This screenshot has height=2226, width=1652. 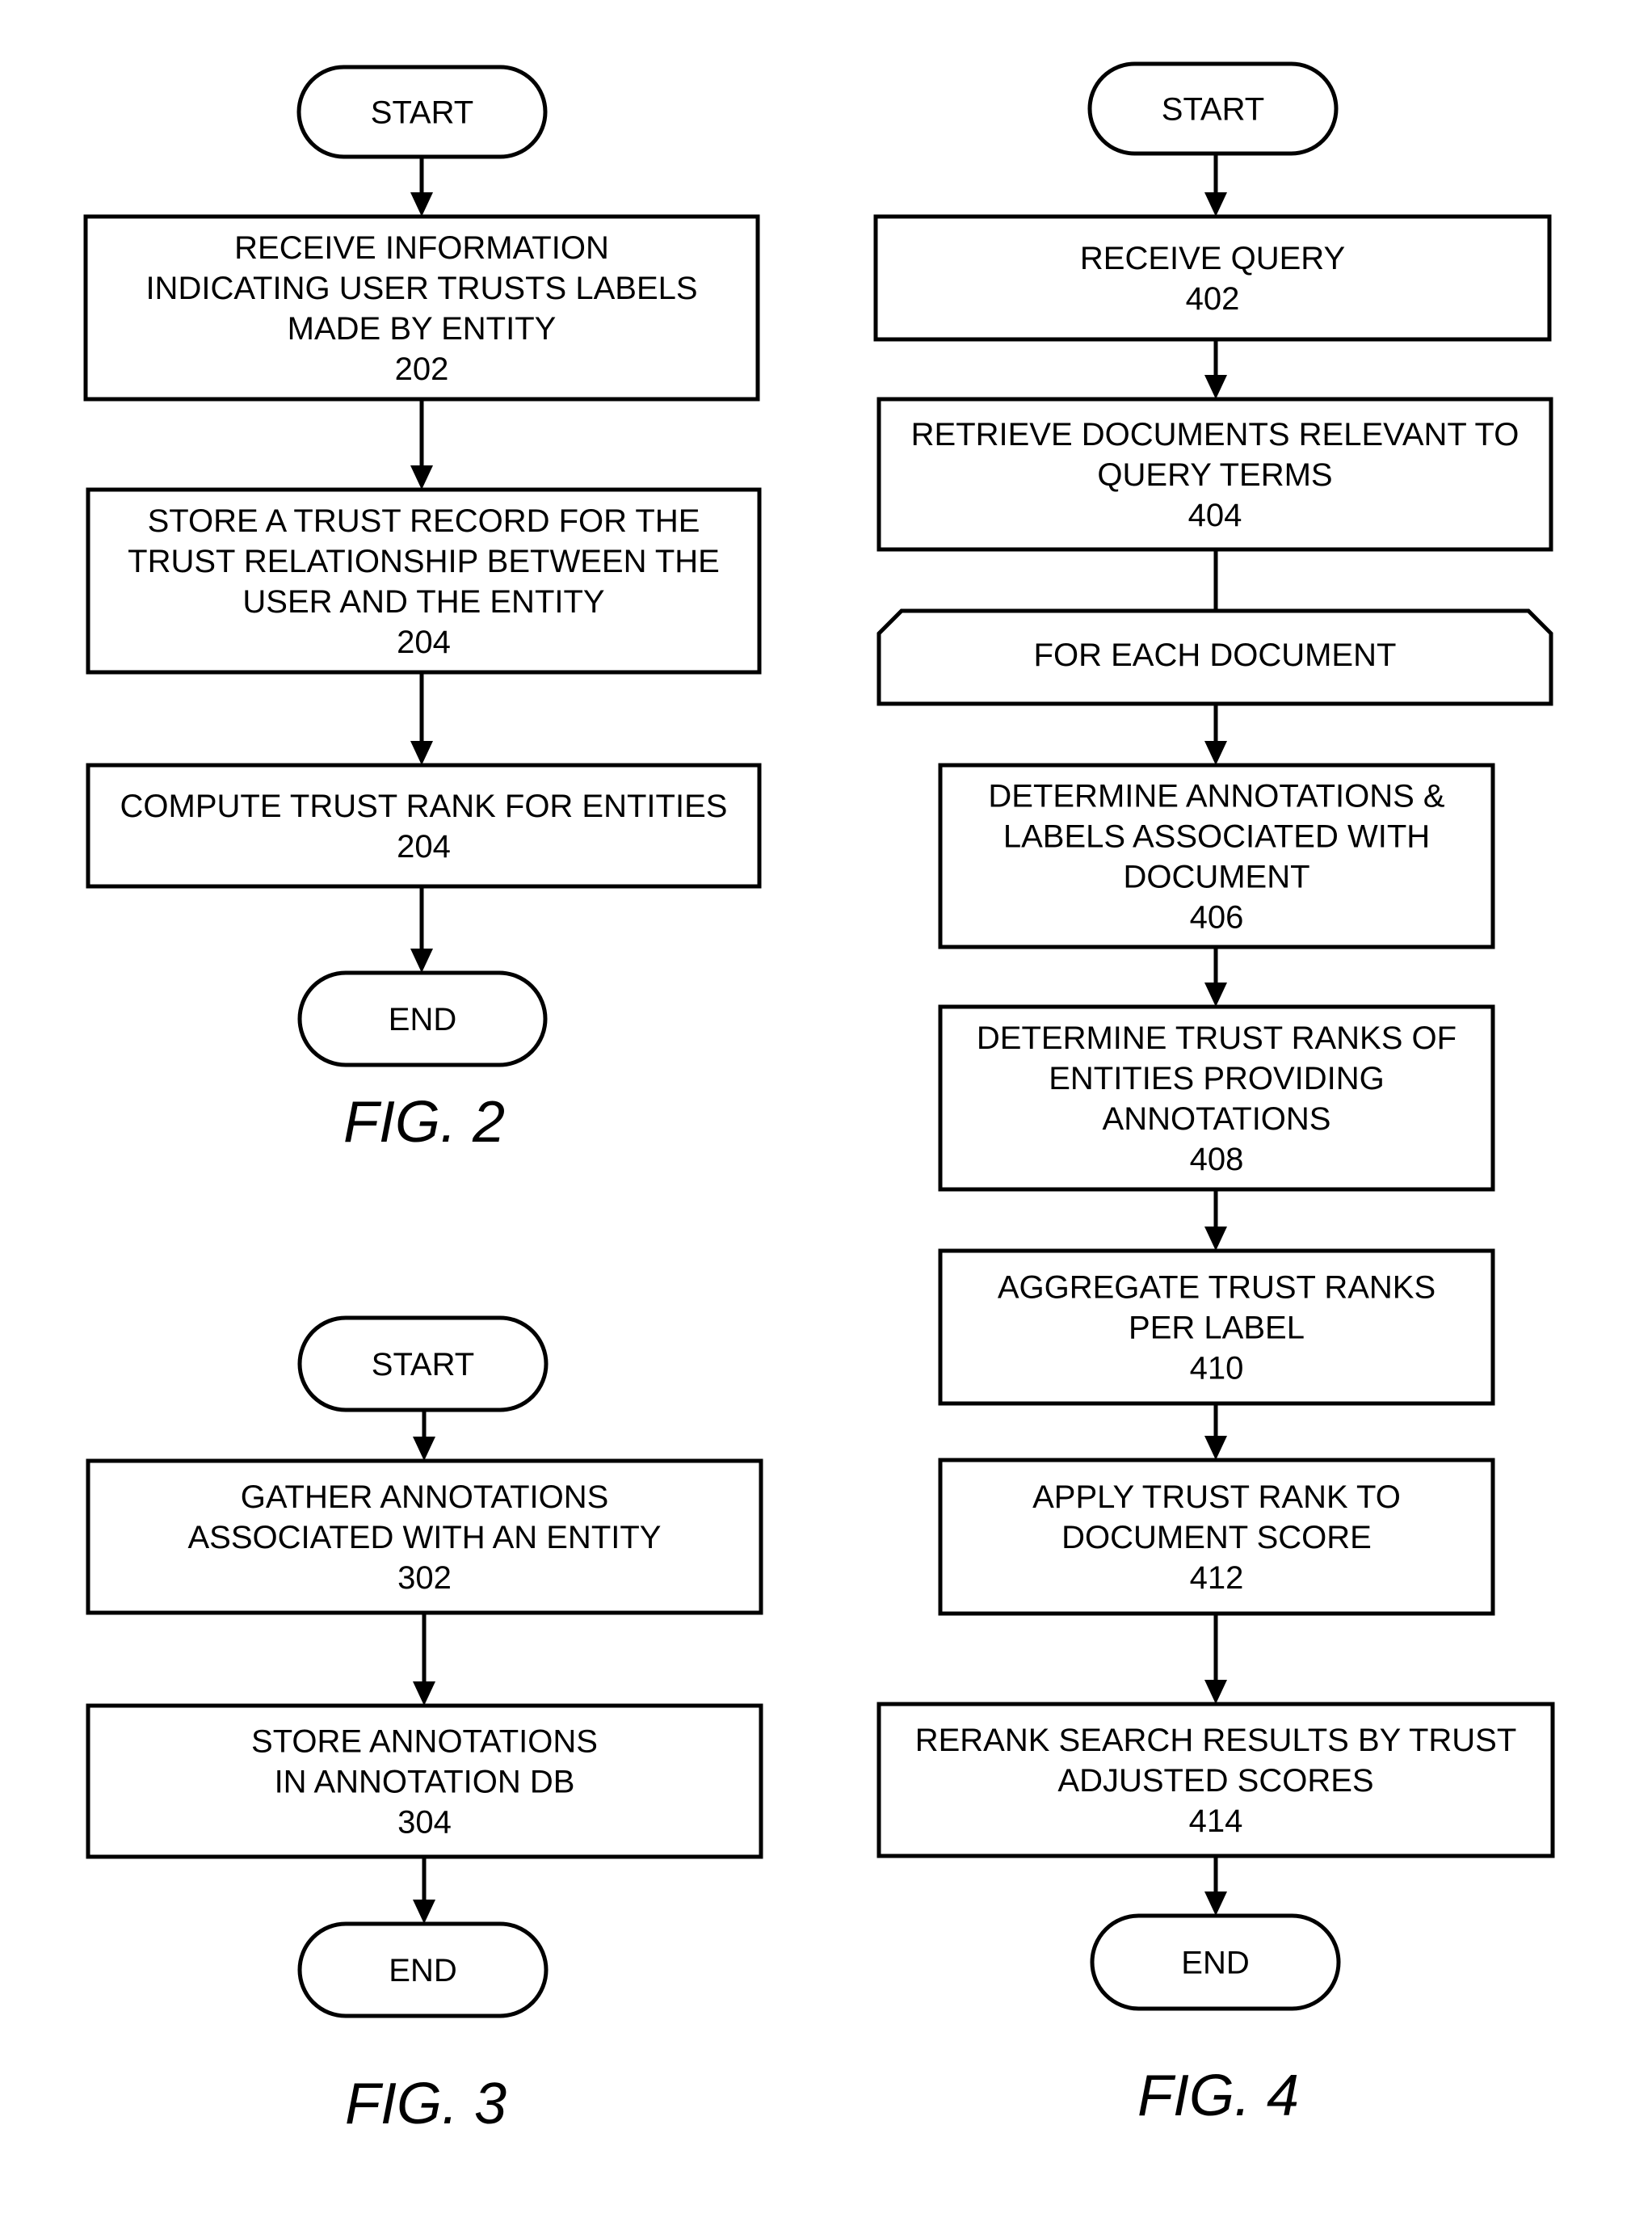 What do you see at coordinates (425, 1742) in the screenshot?
I see `fig3-step-304-text: STORE ANNOTATIONS` at bounding box center [425, 1742].